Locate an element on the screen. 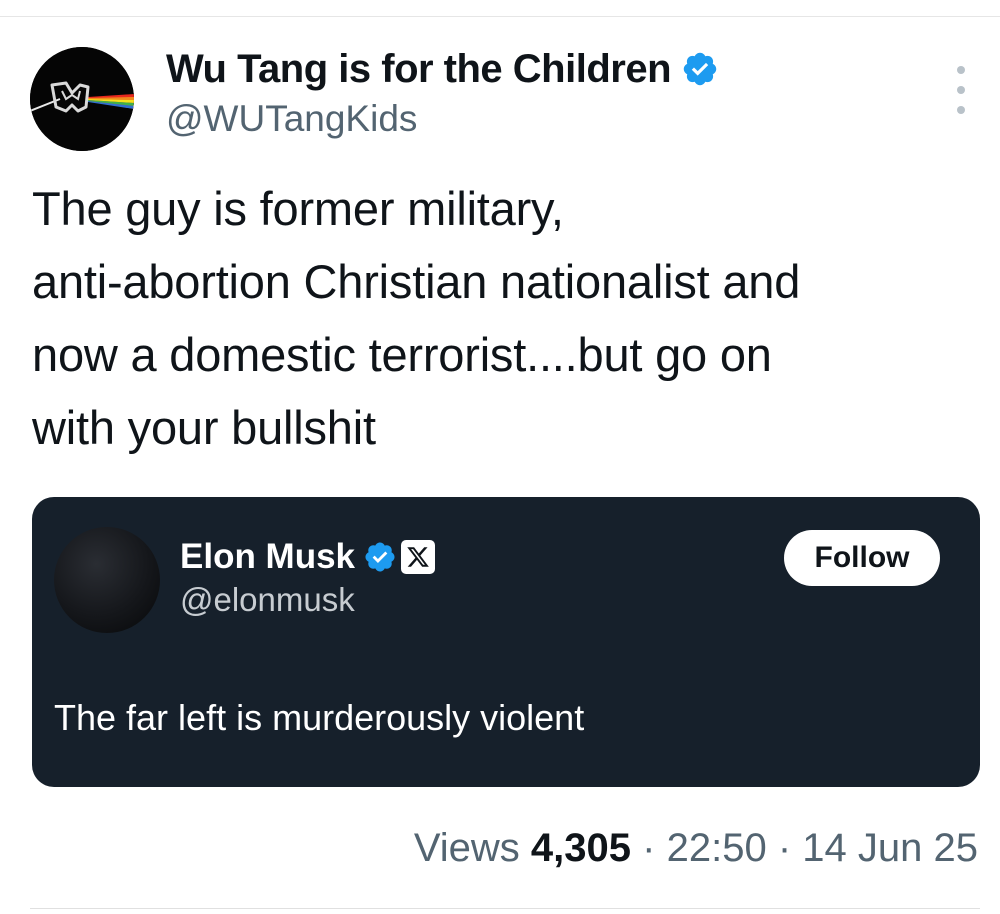  tweet-time: 22:50 is located at coordinates (717, 848).